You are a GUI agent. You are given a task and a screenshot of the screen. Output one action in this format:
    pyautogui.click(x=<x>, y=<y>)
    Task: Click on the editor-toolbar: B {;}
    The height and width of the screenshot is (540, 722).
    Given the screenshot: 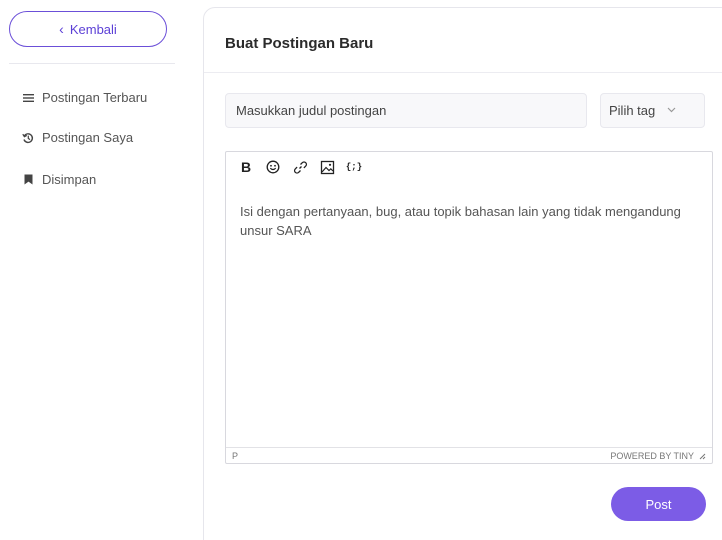 What is the action you would take?
    pyautogui.click(x=469, y=167)
    